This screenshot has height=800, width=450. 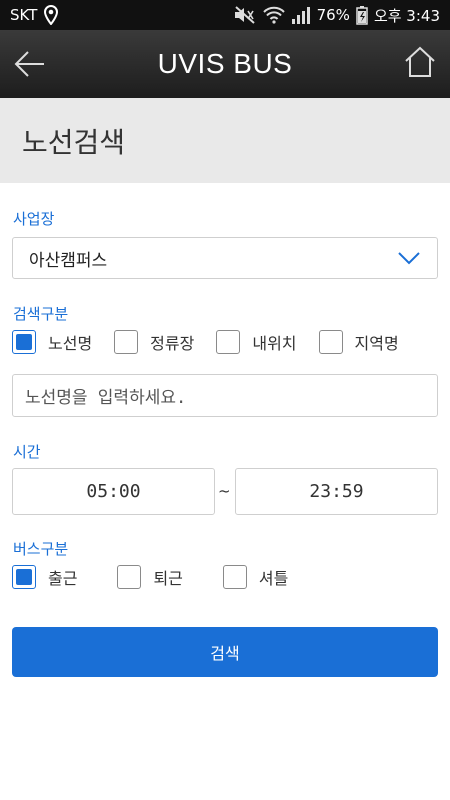 I want to click on search-type-stop: 정류장, so click(x=154, y=342).